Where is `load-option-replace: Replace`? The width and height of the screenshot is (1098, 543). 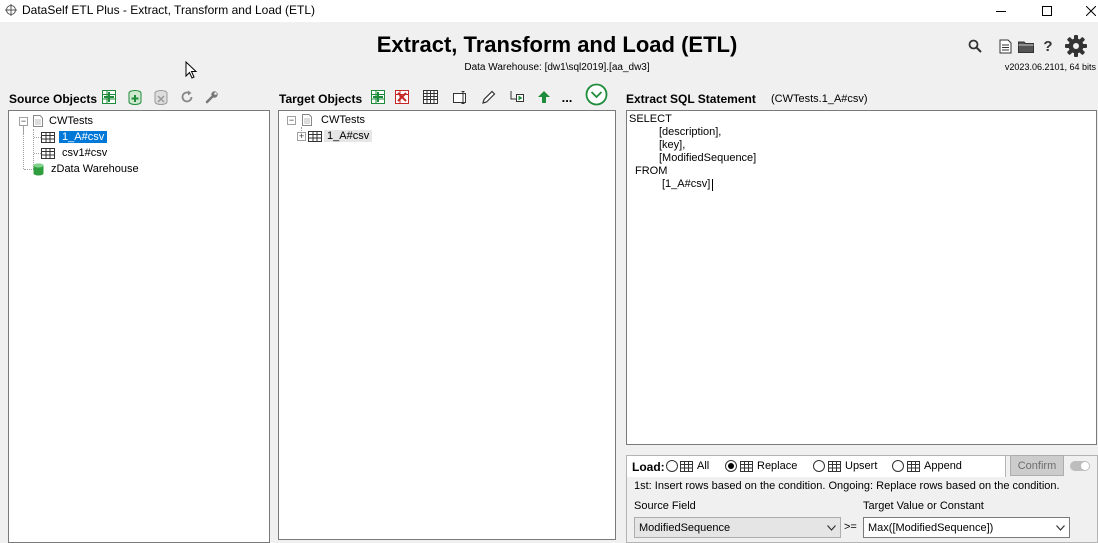
load-option-replace: Replace is located at coordinates (761, 466).